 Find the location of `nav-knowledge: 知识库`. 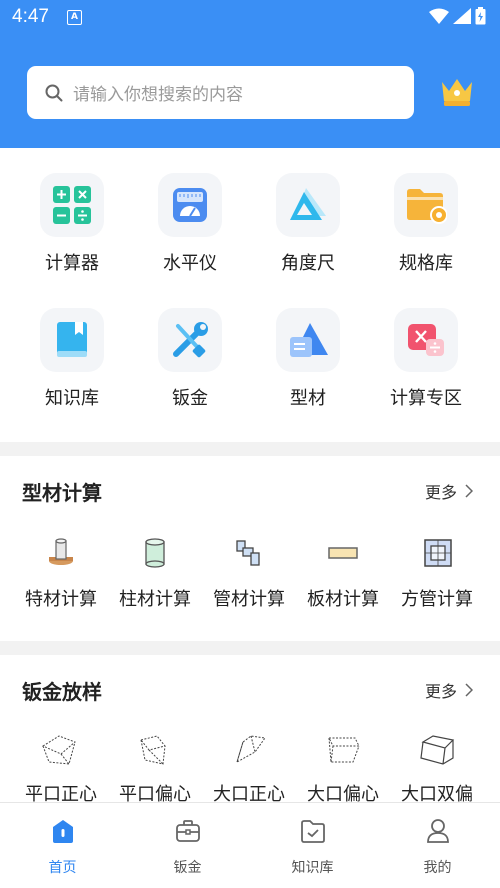

nav-knowledge: 知识库 is located at coordinates (312, 840).